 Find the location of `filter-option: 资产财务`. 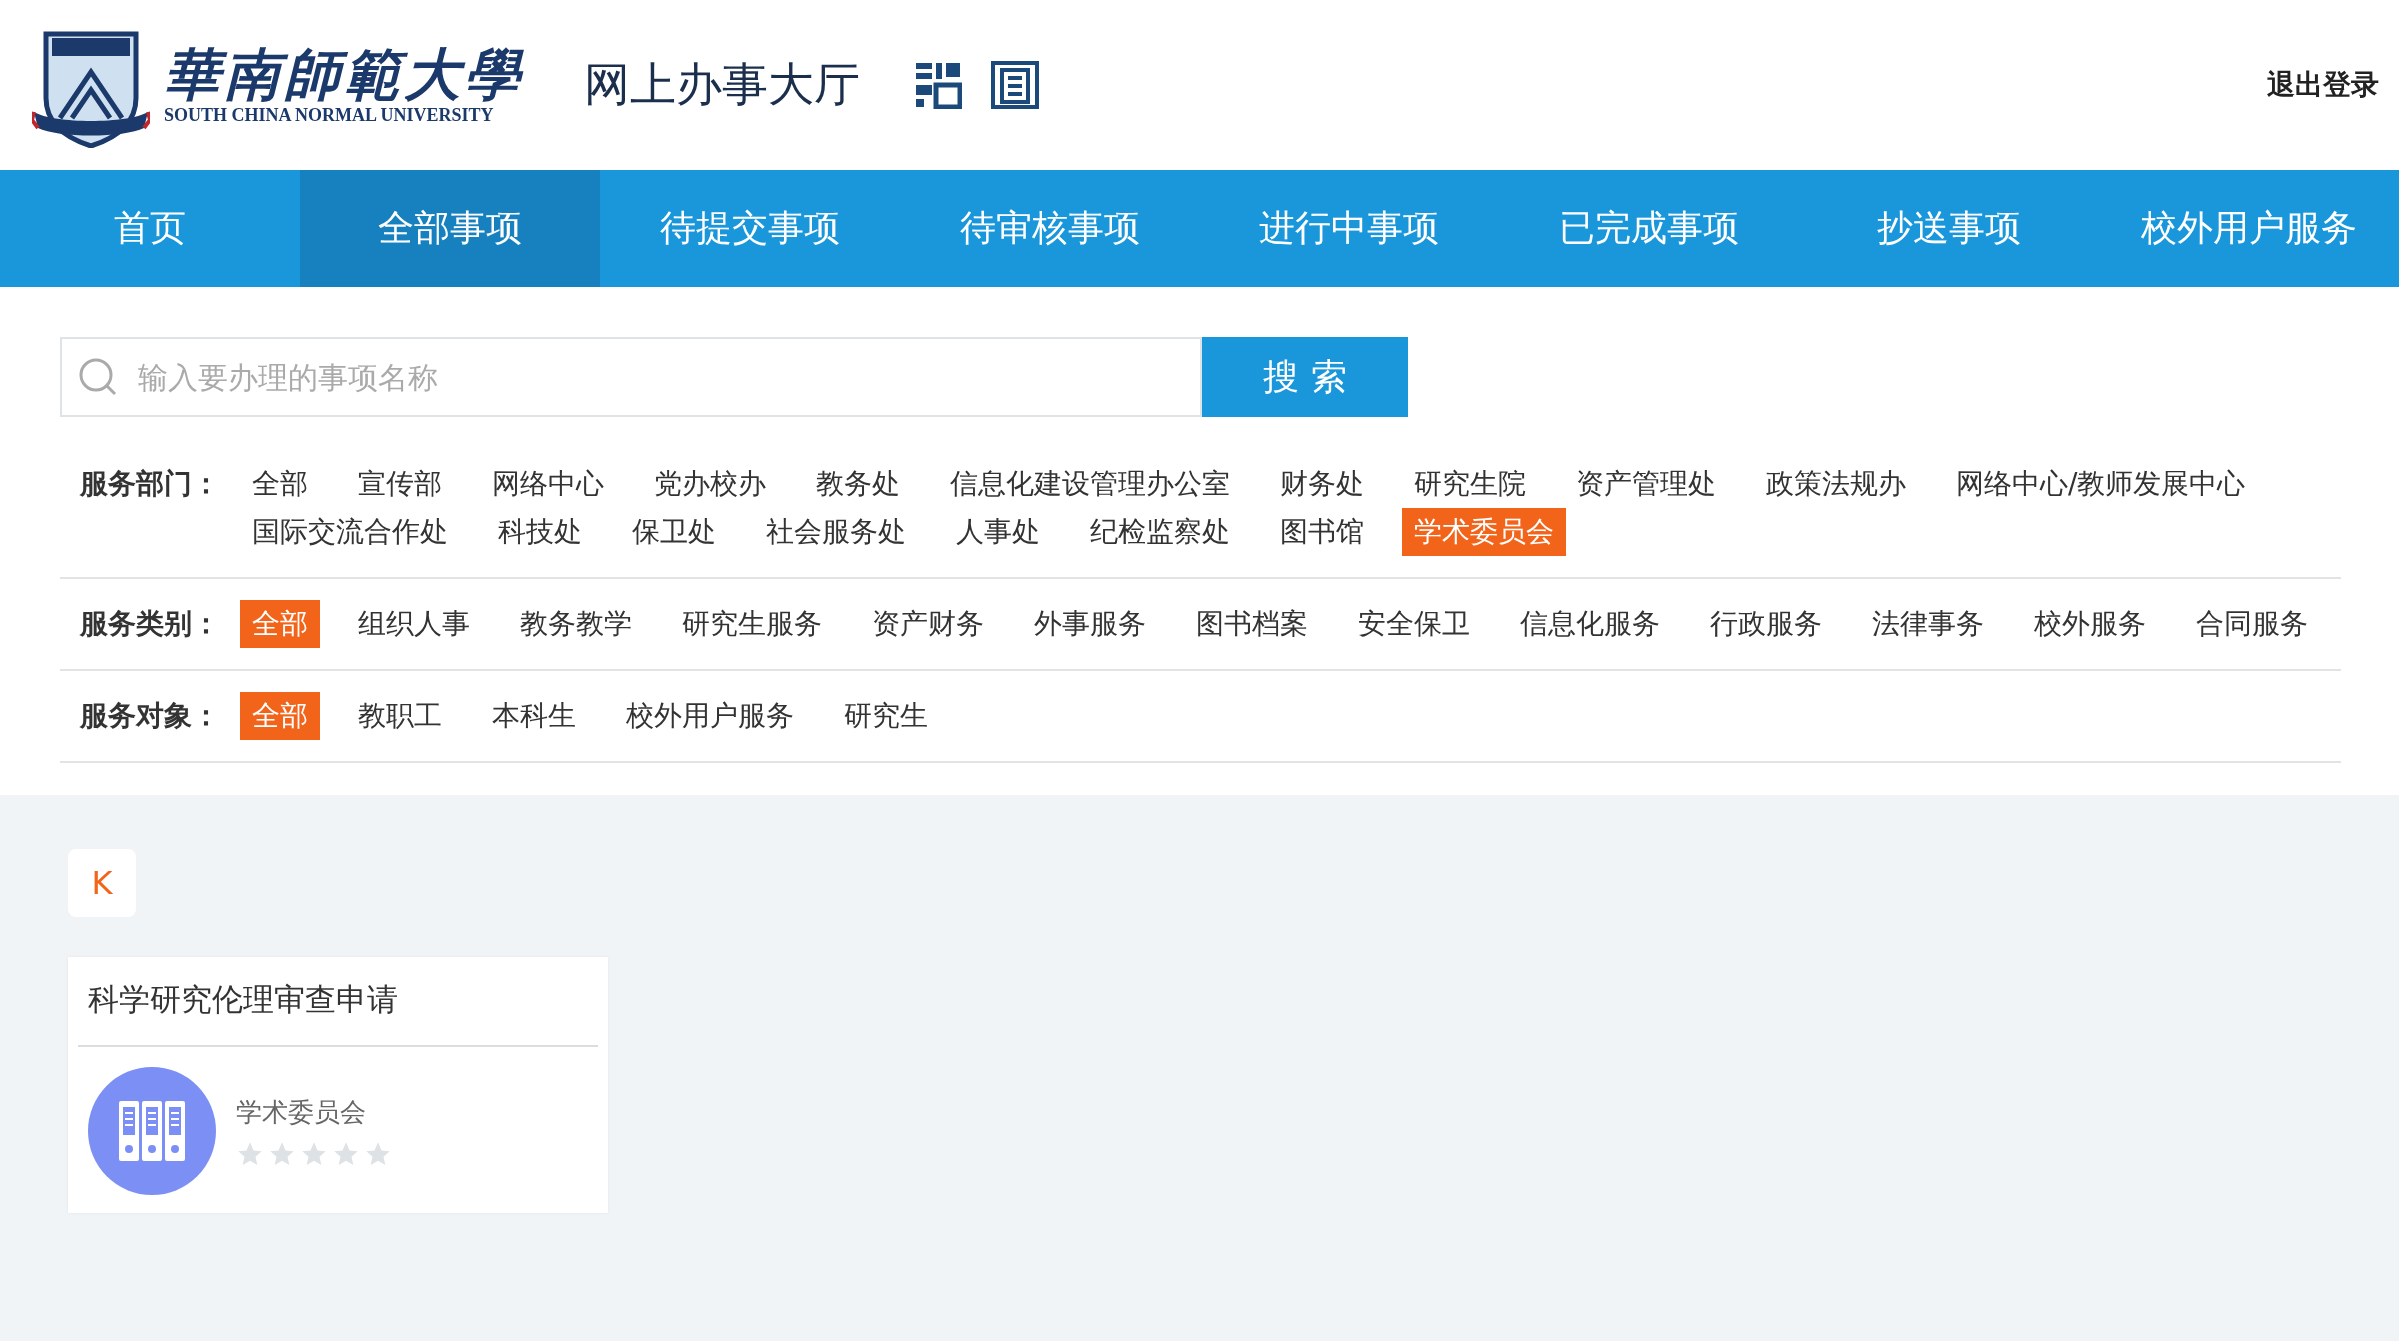

filter-option: 资产财务 is located at coordinates (928, 624).